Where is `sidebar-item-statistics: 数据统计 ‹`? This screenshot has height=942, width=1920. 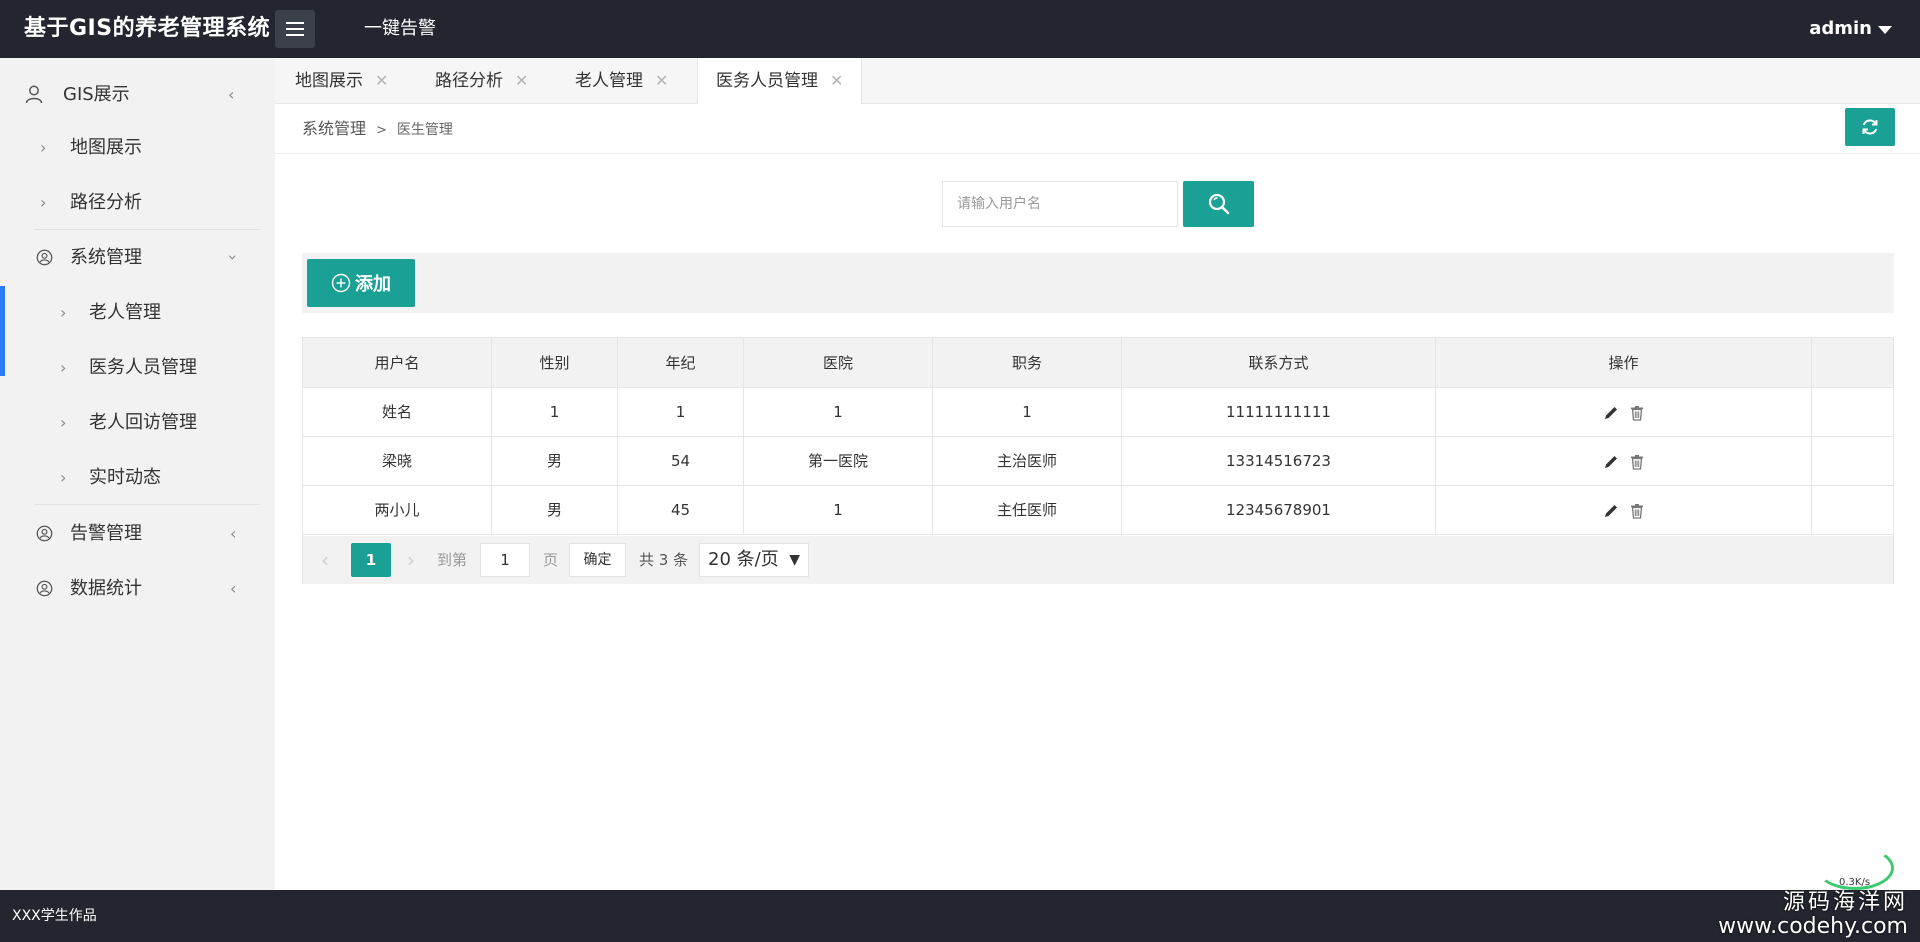
sidebar-item-statistics: 数据统计 ‹ is located at coordinates (137, 588).